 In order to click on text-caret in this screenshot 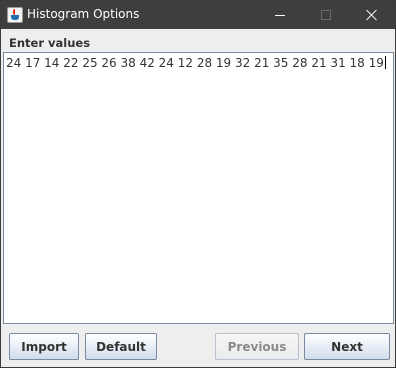, I will do `click(385, 62)`.